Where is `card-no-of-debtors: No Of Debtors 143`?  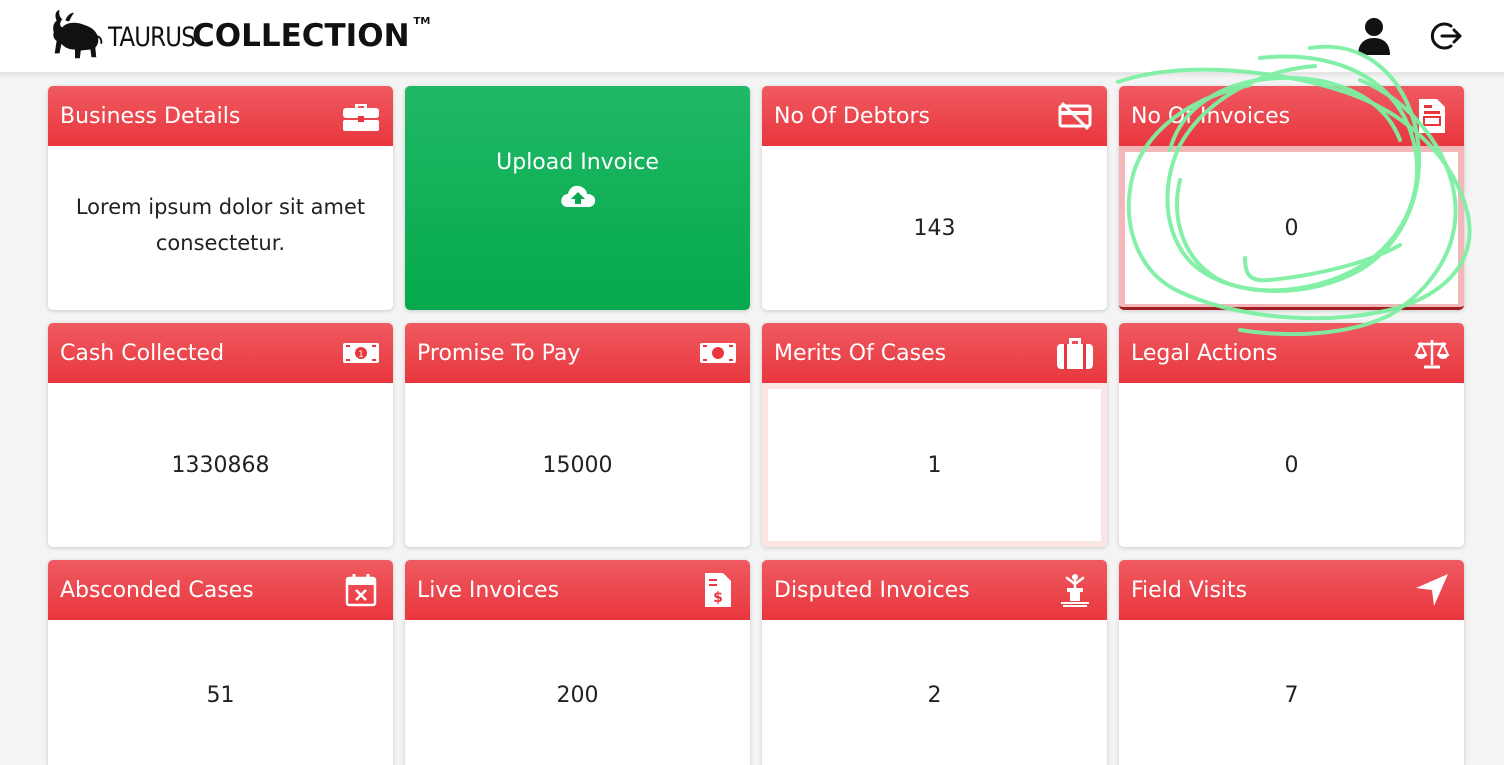
card-no-of-debtors: No Of Debtors 143 is located at coordinates (934, 198).